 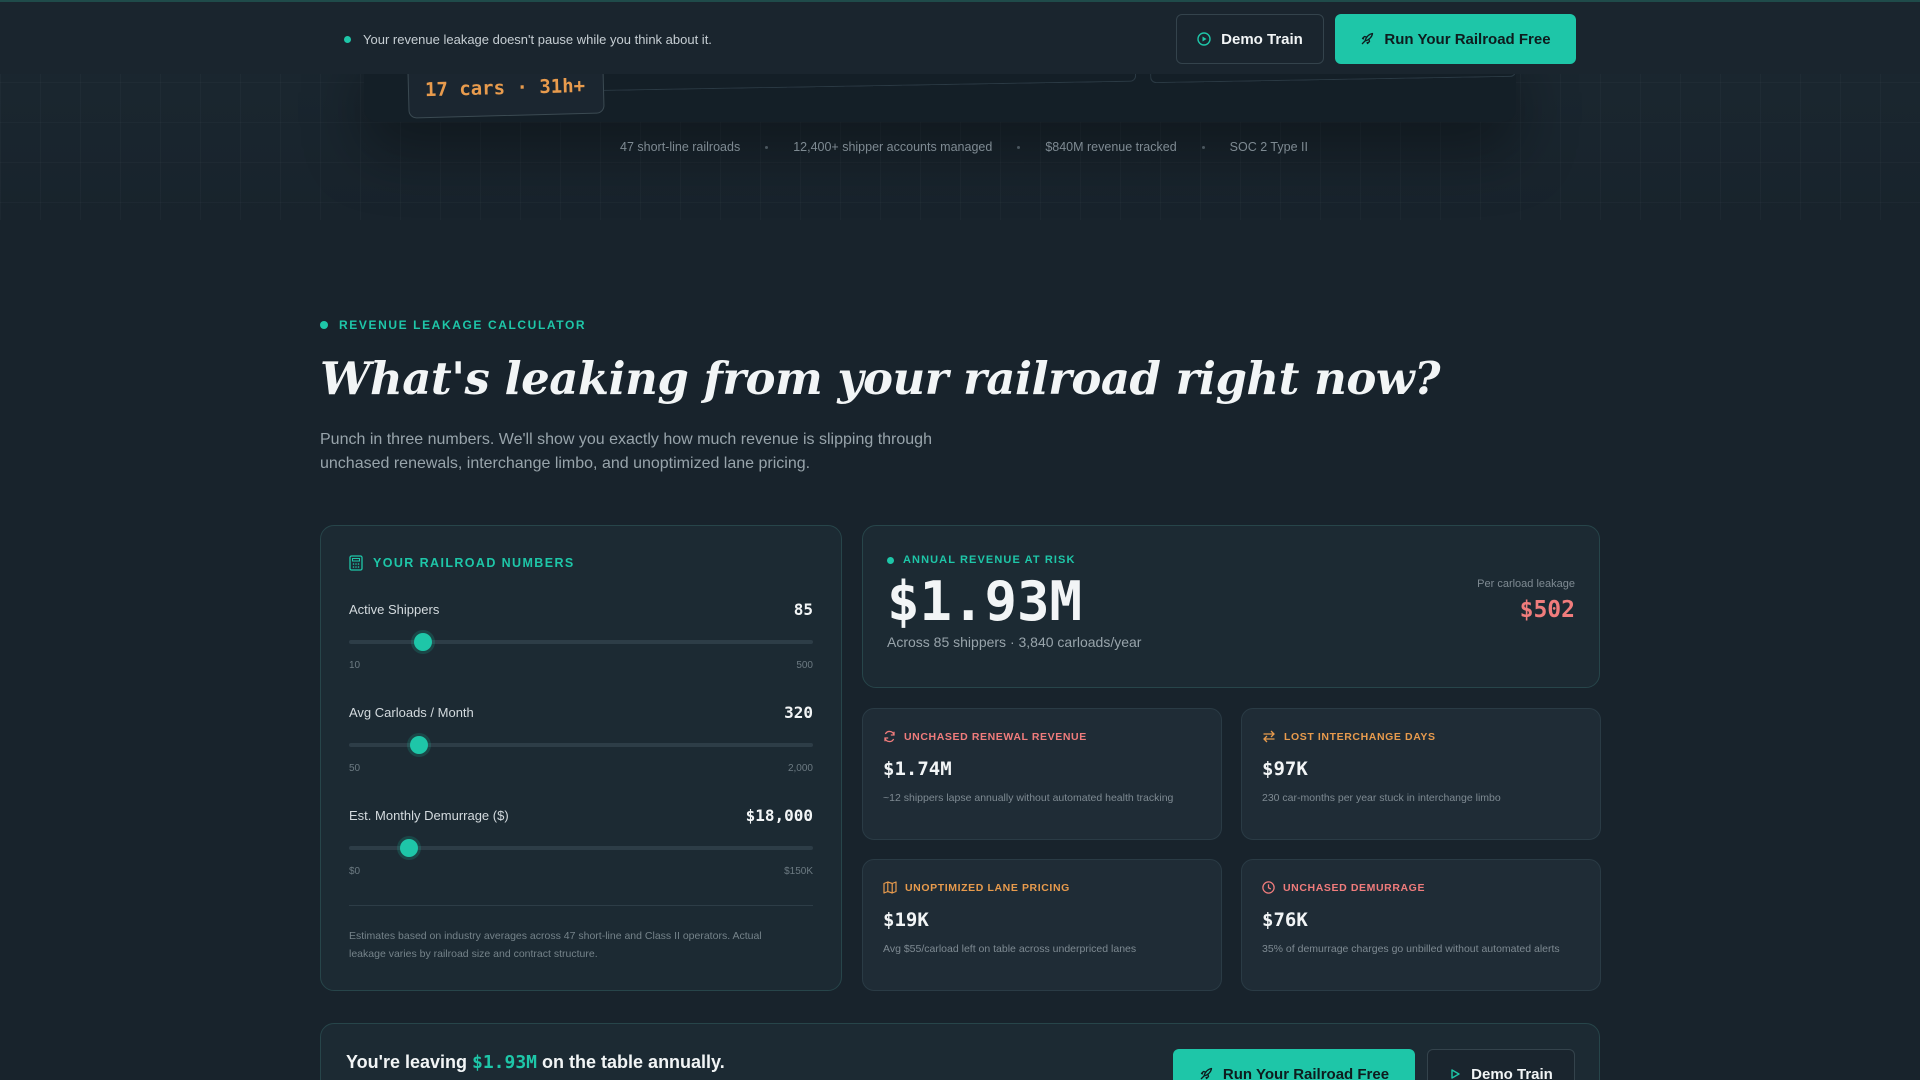 What do you see at coordinates (581, 905) in the screenshot?
I see `divider` at bounding box center [581, 905].